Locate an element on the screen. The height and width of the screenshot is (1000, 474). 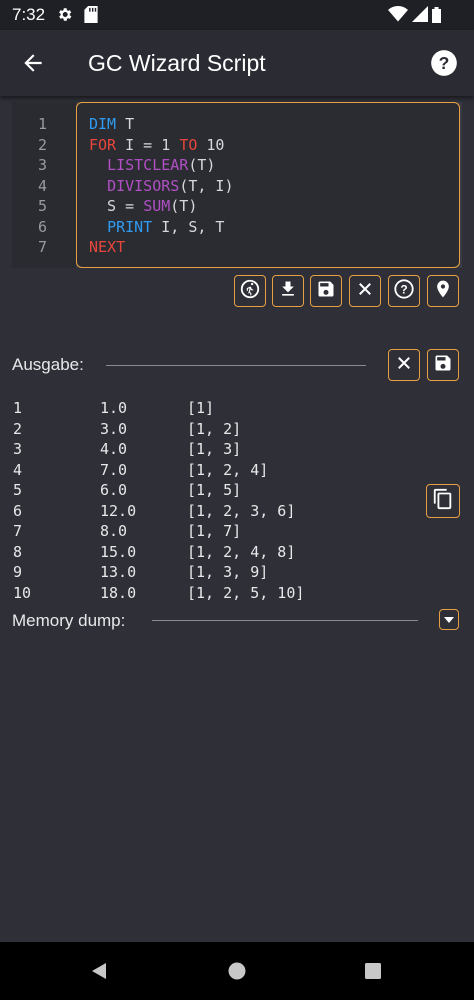
location-pin-icon is located at coordinates (443, 291).